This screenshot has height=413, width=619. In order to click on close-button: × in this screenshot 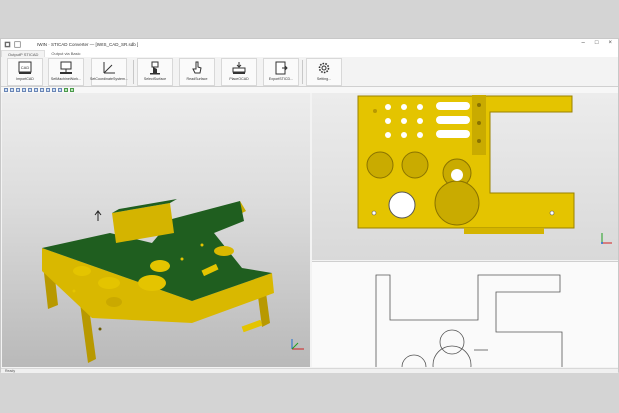, I will do `click(610, 43)`.